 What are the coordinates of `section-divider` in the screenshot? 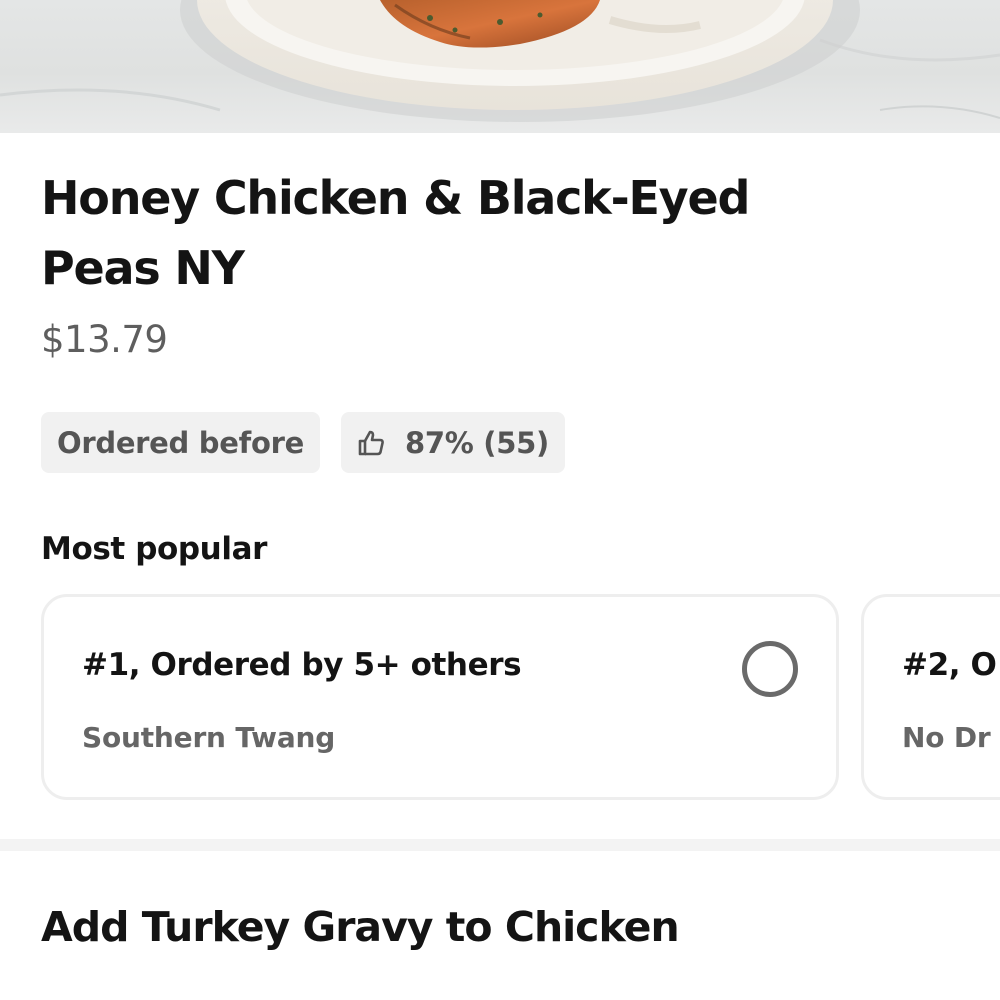 It's located at (500, 845).